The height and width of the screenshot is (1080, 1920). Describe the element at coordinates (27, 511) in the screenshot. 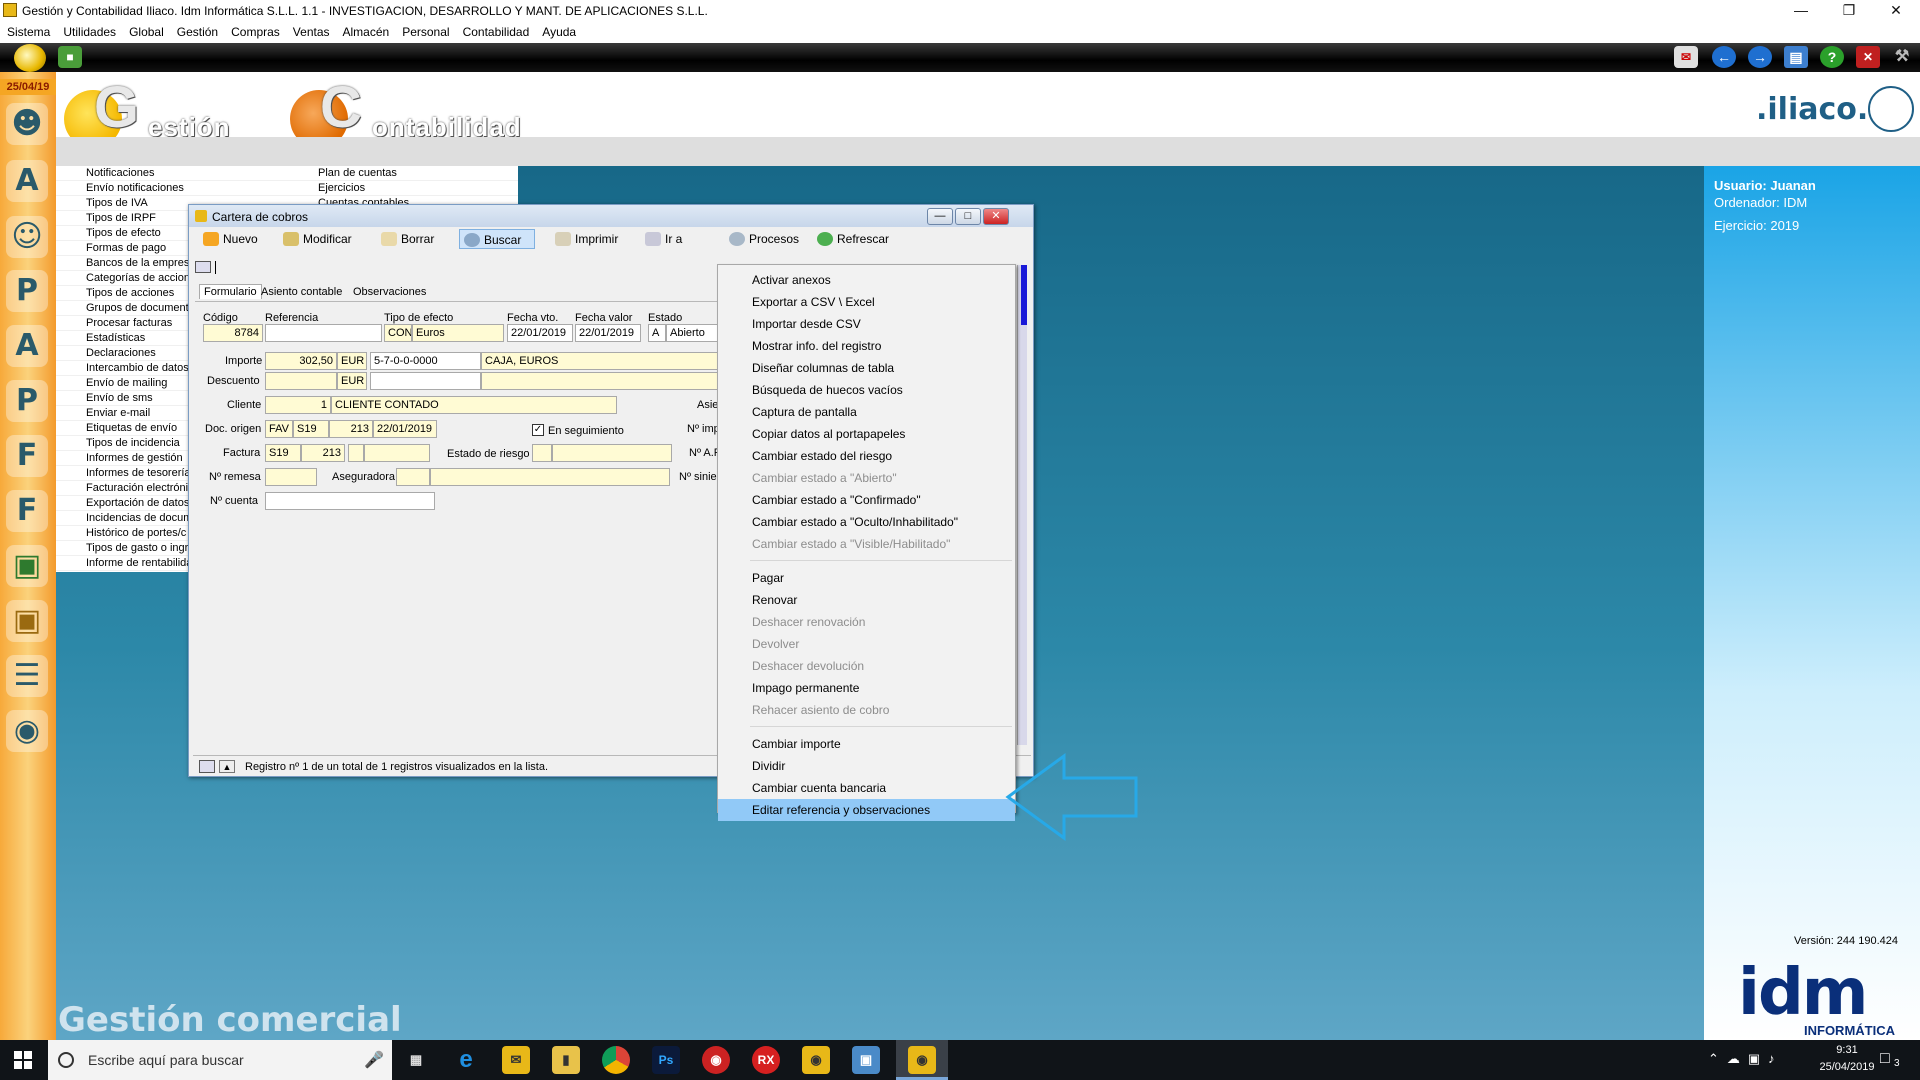

I see `document-fc-icon: F` at that location.